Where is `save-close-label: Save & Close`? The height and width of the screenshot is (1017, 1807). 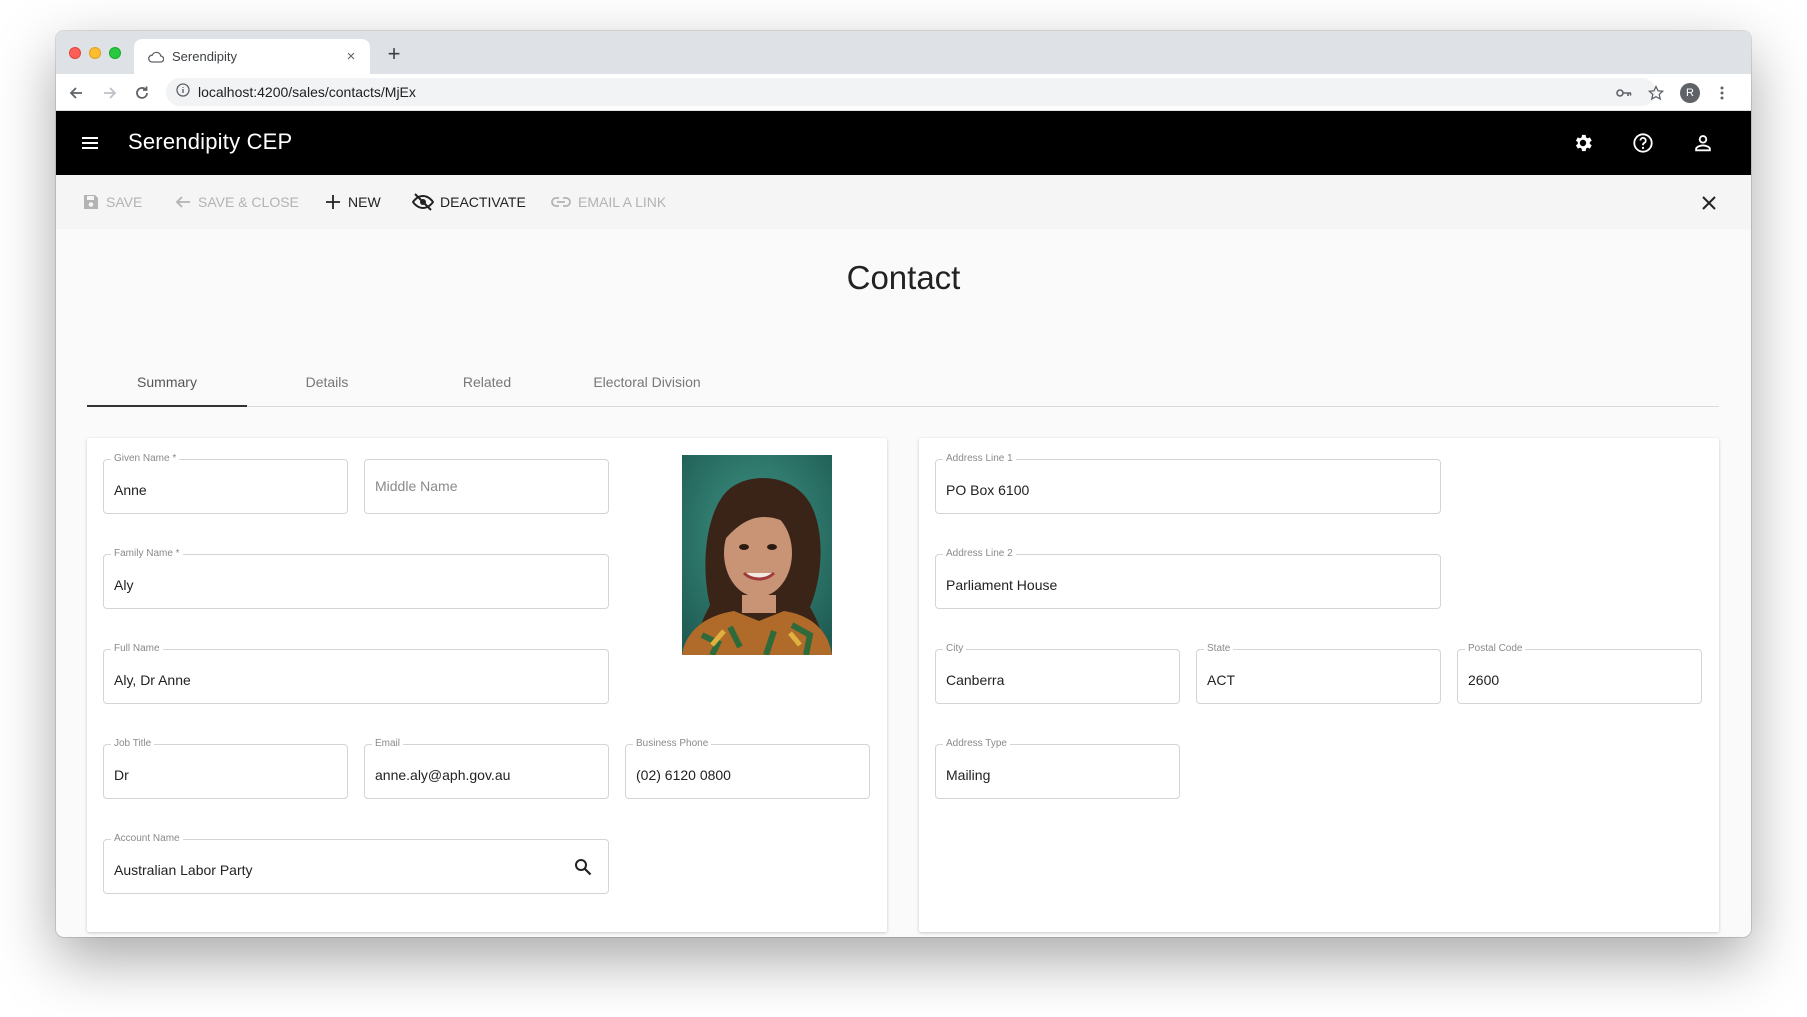
save-close-label: Save & Close is located at coordinates (248, 202).